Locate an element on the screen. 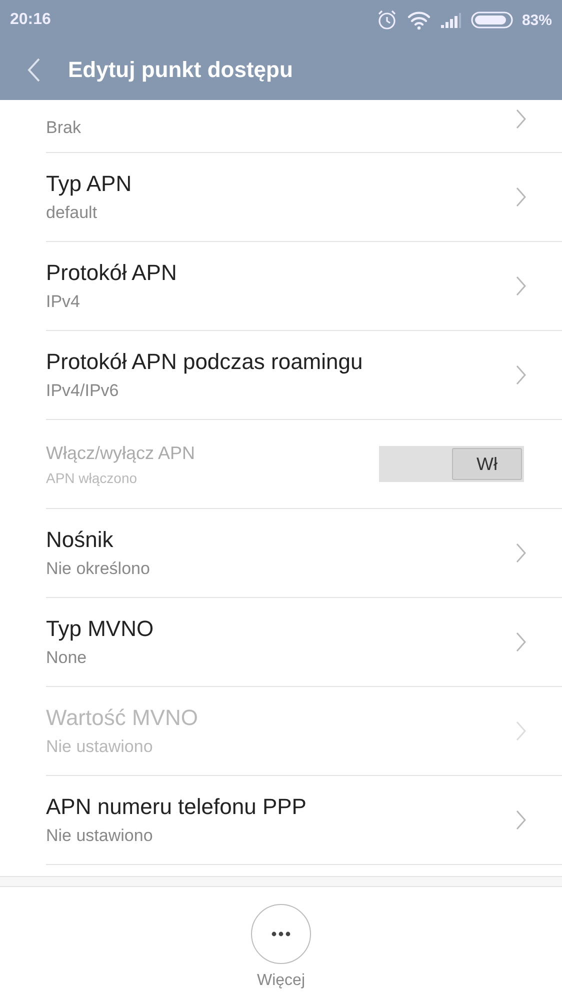 The image size is (562, 999). setting-title: Włącz/wyłącz APN is located at coordinates (121, 453).